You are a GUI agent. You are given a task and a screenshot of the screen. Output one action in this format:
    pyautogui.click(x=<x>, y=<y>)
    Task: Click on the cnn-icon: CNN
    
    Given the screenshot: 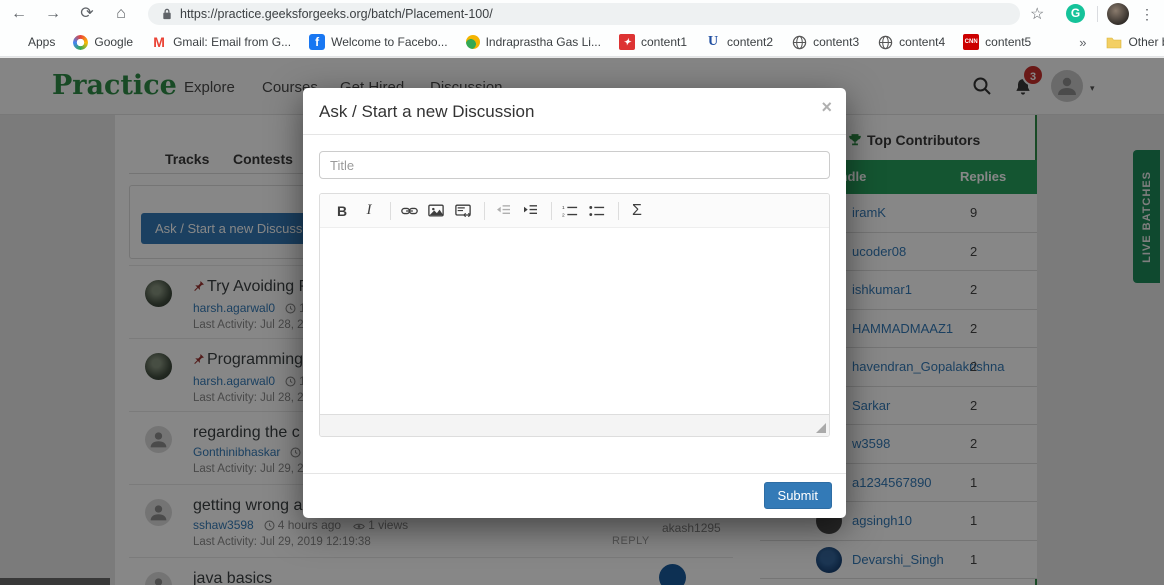 What is the action you would take?
    pyautogui.click(x=971, y=42)
    